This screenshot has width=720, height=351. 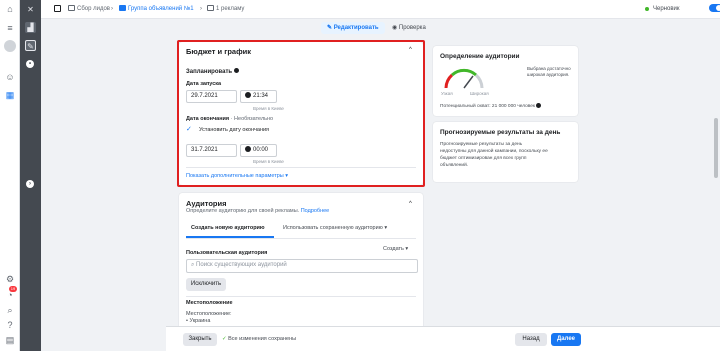 I want to click on potential-reach: Потенциальный охват: 21 000 000 человек, so click(x=491, y=106).